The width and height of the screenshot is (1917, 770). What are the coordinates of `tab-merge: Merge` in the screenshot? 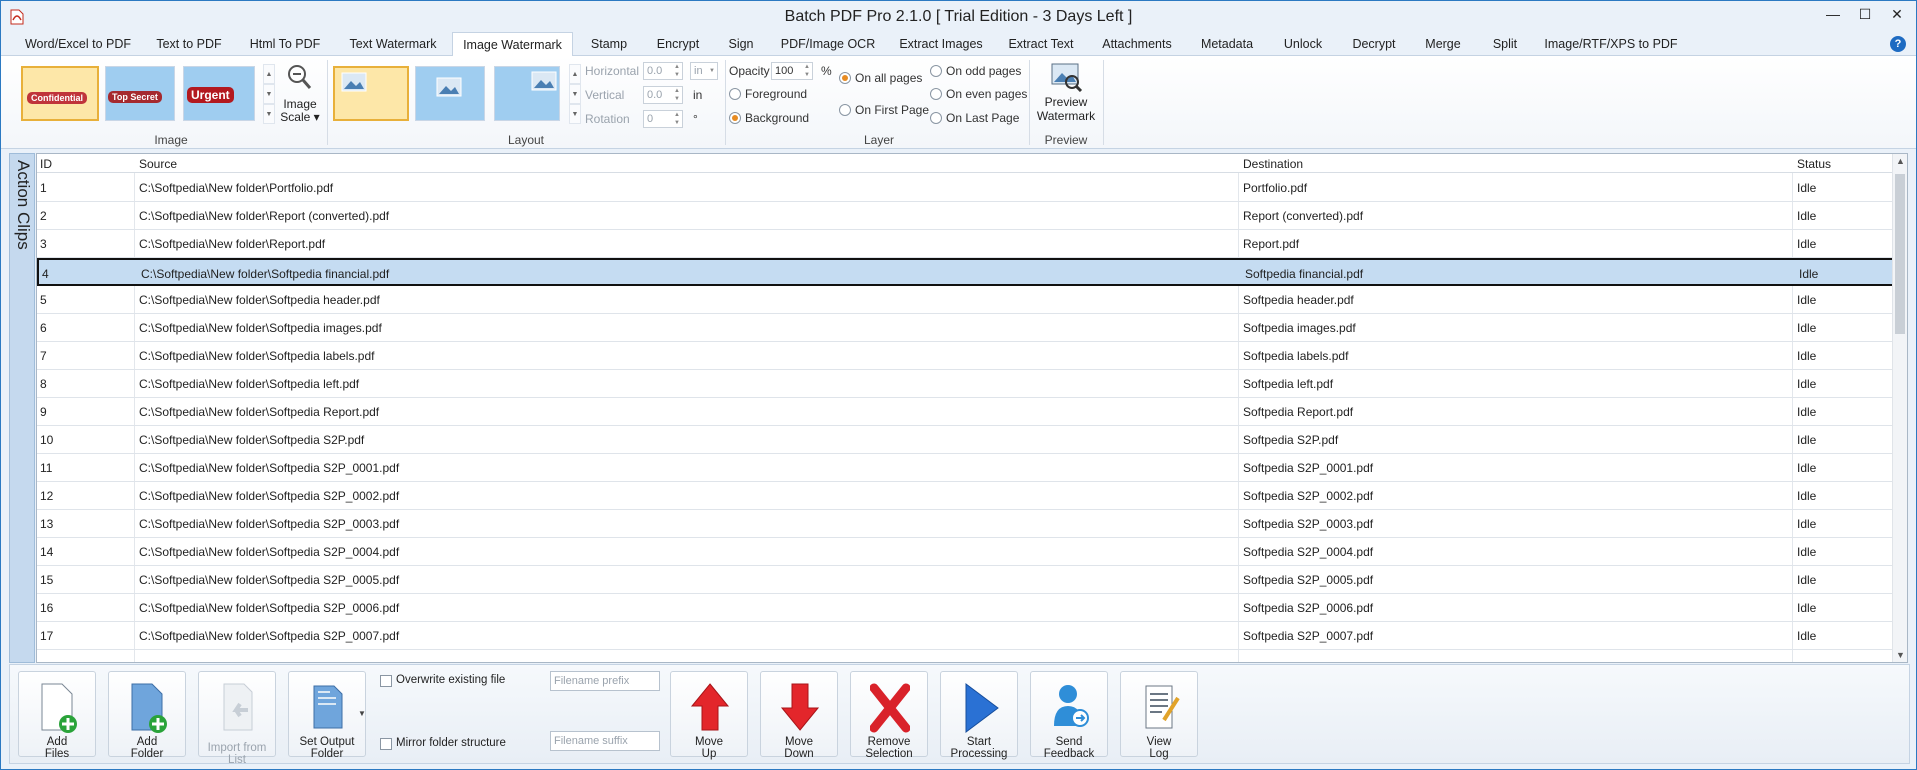 It's located at (1443, 44).